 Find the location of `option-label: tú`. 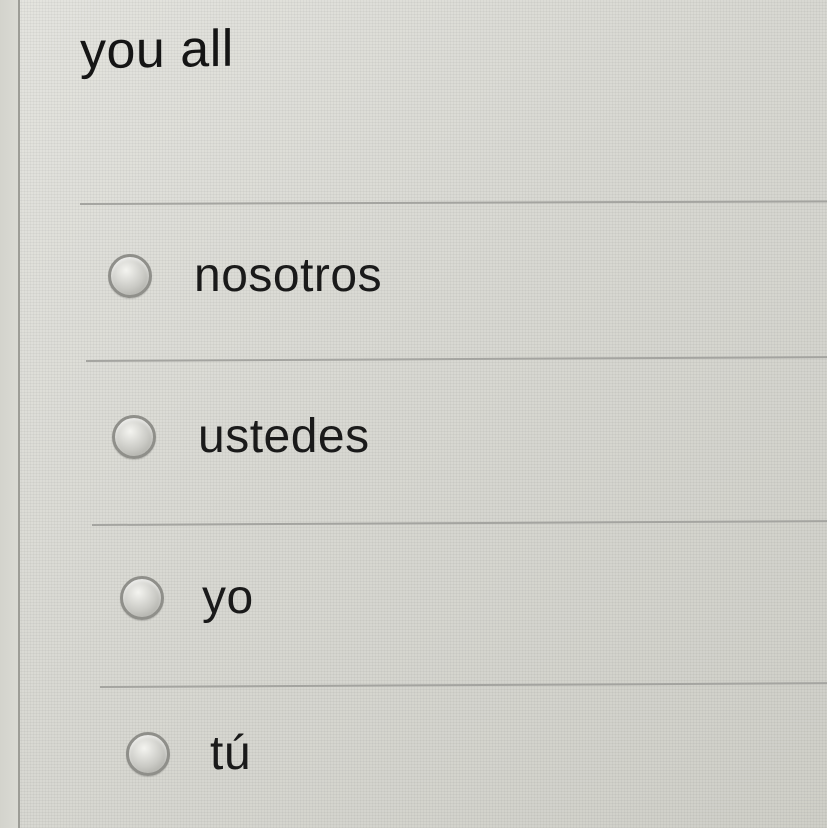

option-label: tú is located at coordinates (231, 753).